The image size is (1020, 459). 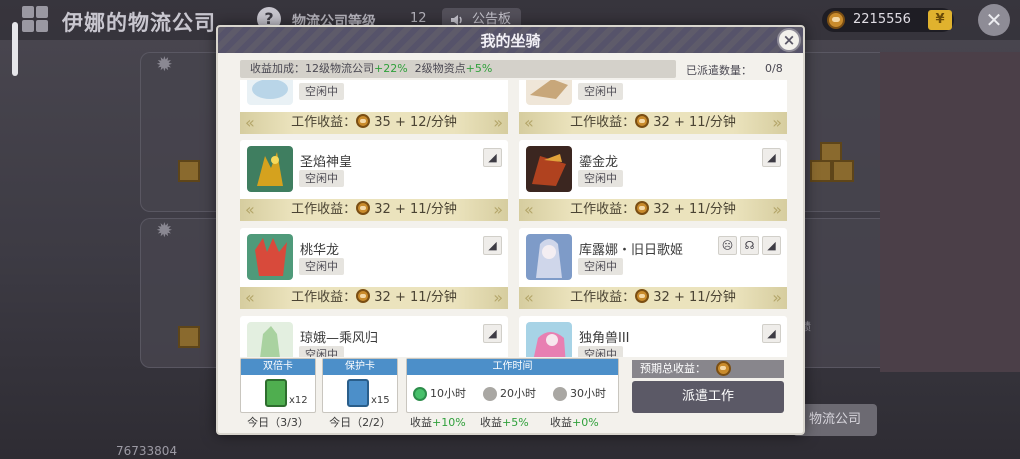 I want to click on company-title: 伊娜的物流公司, so click(x=139, y=23).